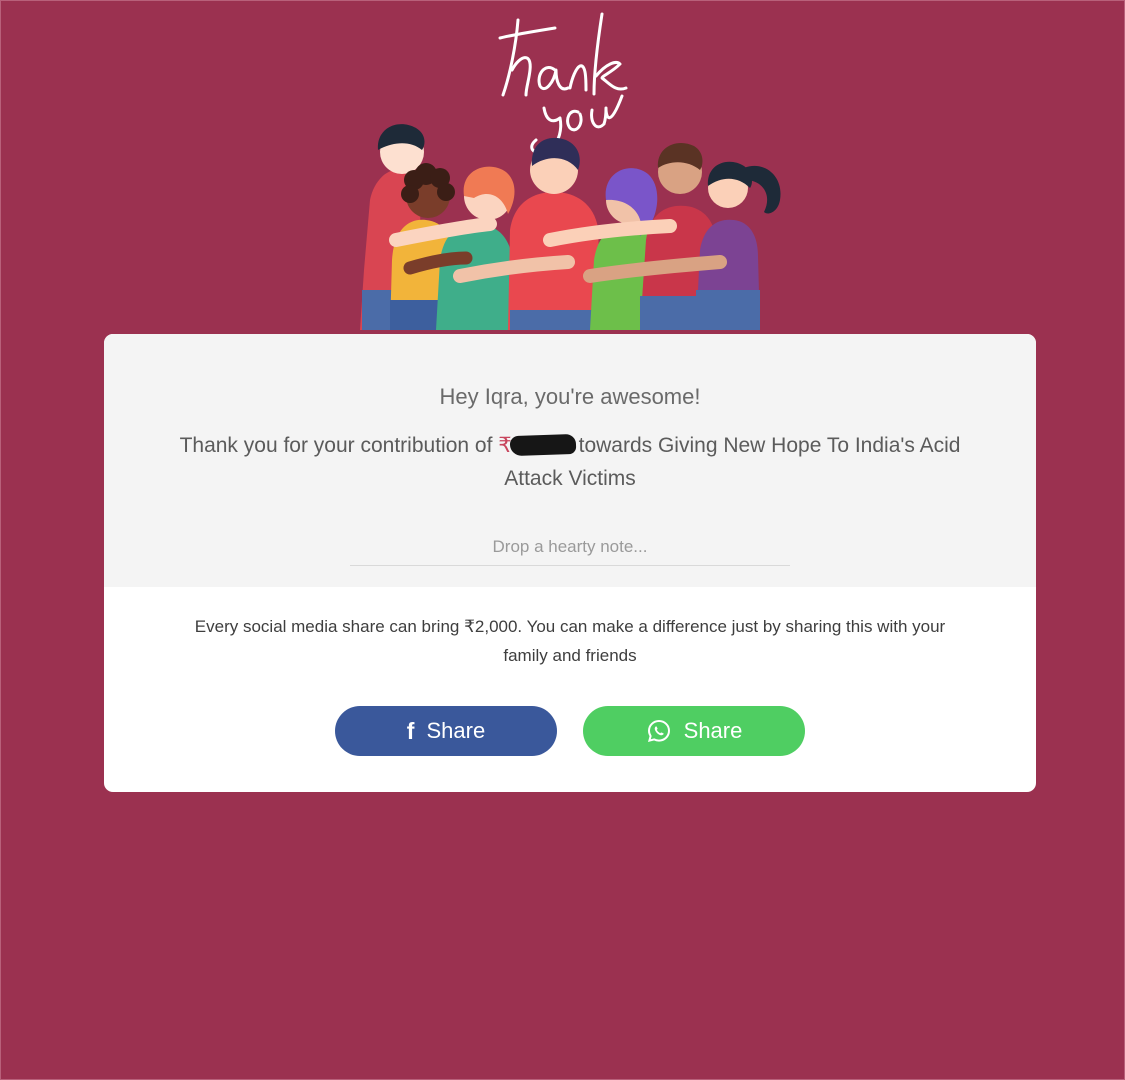 This screenshot has width=1125, height=1080. Describe the element at coordinates (563, 83) in the screenshot. I see `thank-you-lettering` at that location.